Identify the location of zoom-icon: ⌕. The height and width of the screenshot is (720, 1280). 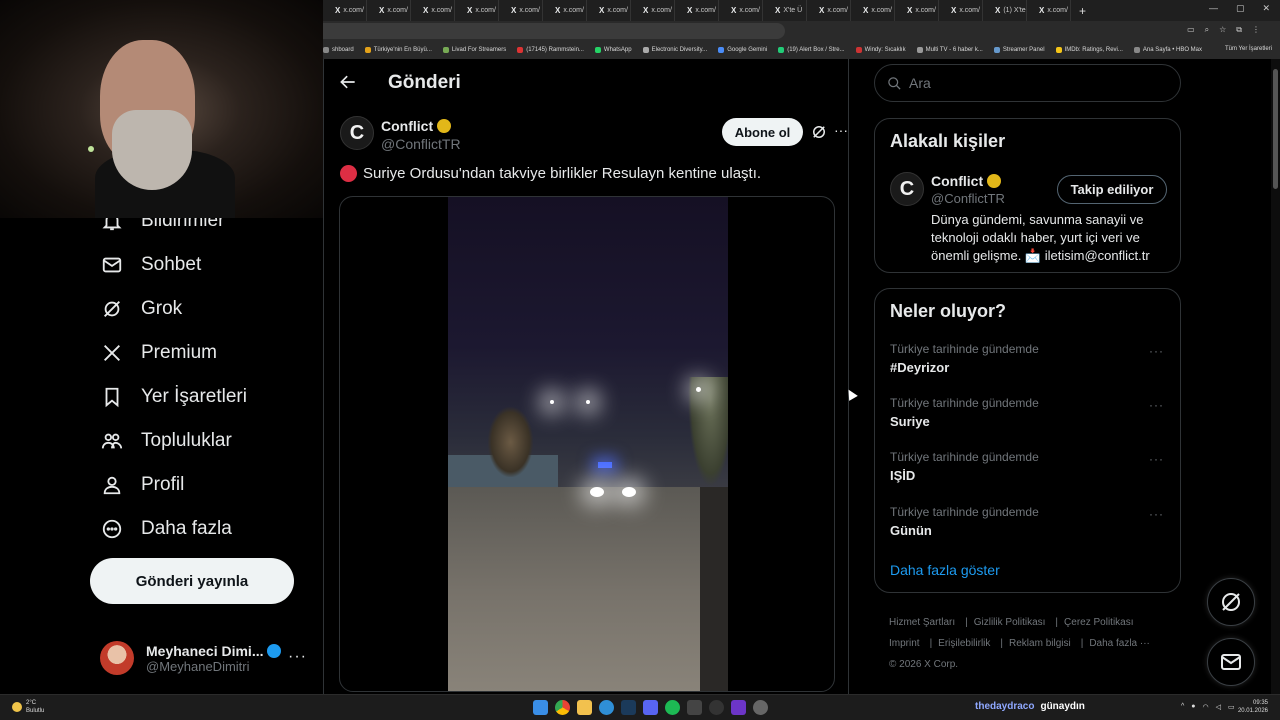
(1207, 30).